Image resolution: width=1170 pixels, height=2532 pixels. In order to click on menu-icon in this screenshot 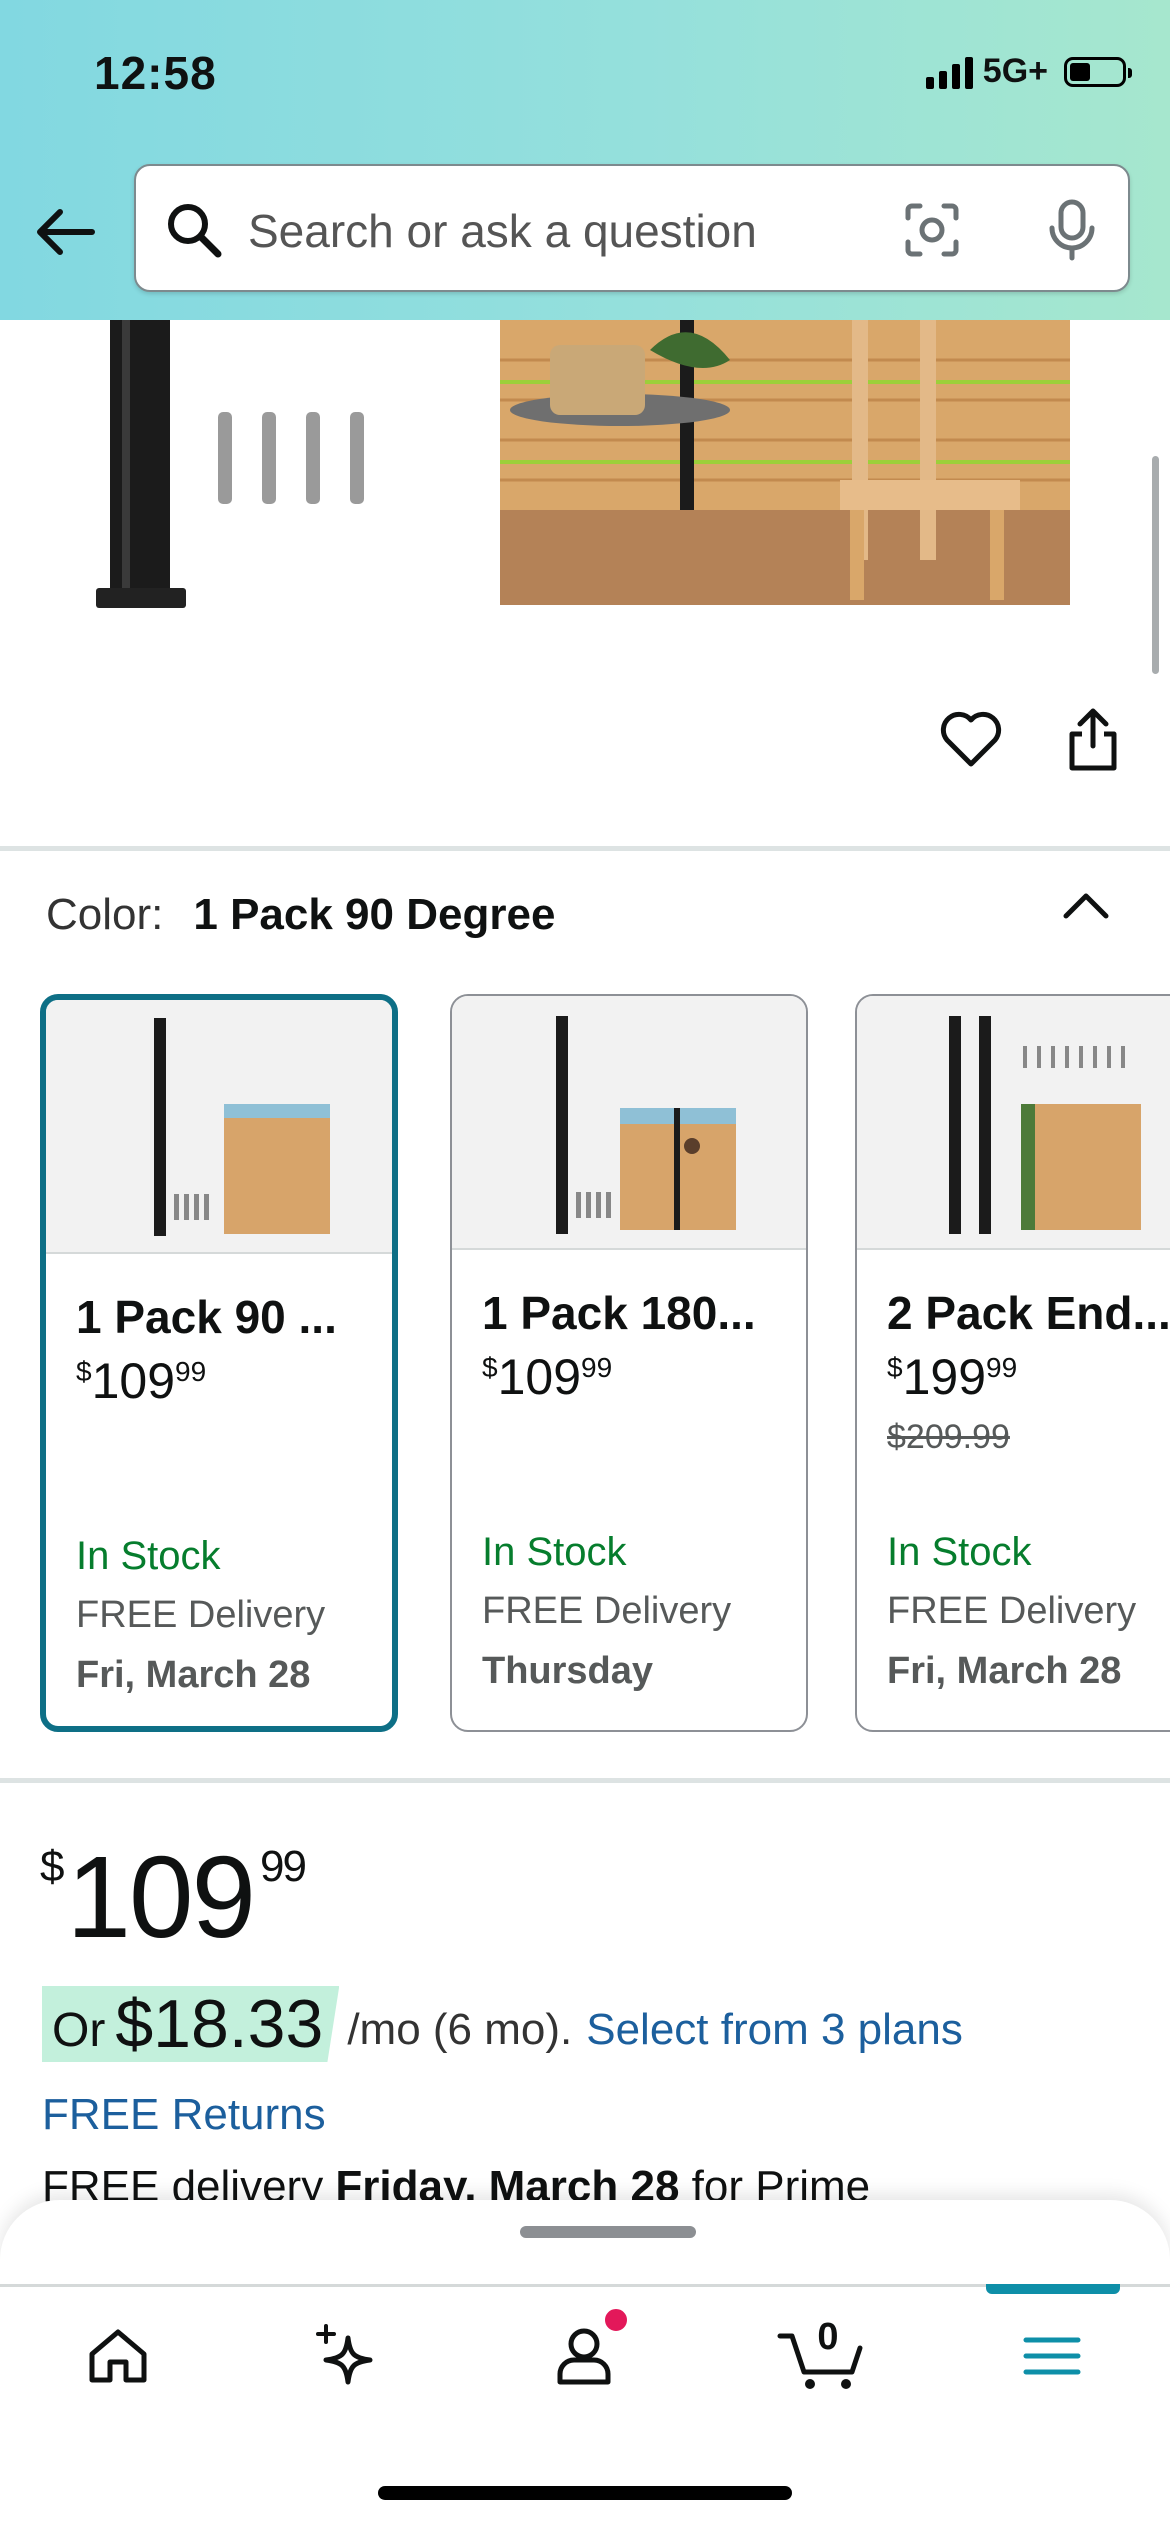, I will do `click(1052, 2356)`.